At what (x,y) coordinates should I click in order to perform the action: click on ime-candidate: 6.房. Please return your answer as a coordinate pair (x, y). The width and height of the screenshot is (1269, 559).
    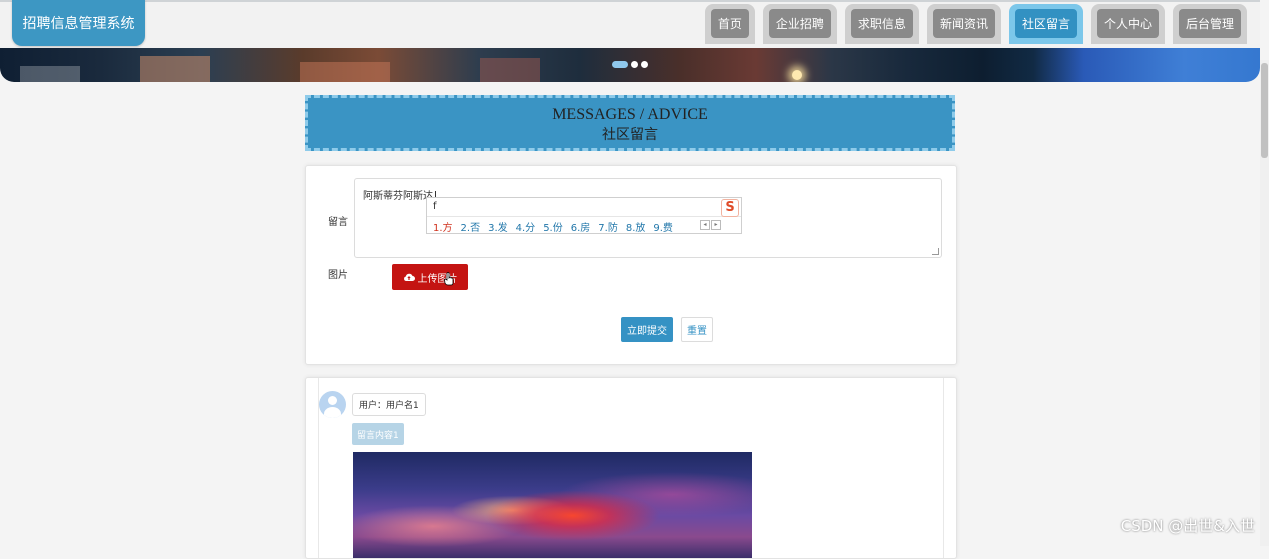
    Looking at the image, I should click on (581, 226).